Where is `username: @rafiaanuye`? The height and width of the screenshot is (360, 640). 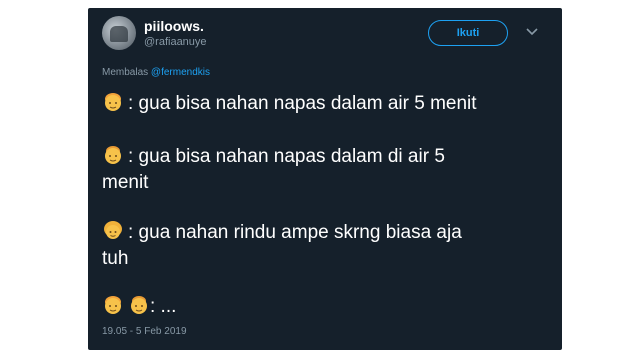
username: @rafiaanuye is located at coordinates (175, 42).